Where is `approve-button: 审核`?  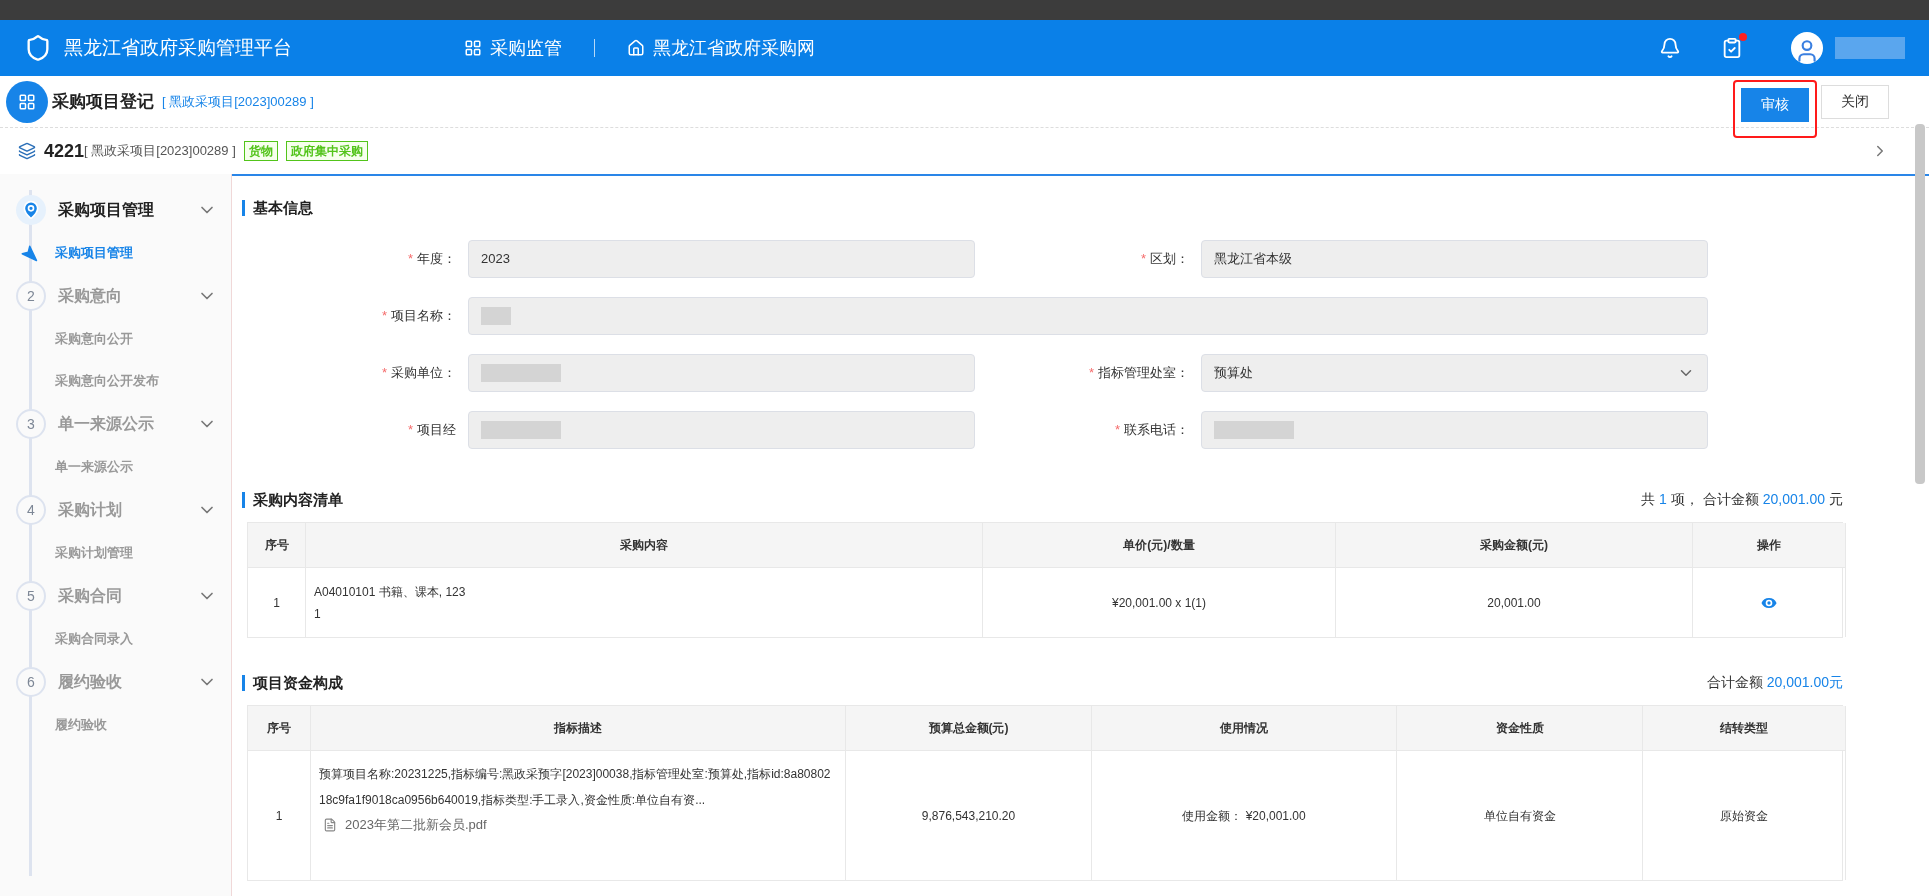
approve-button: 审核 is located at coordinates (1775, 104).